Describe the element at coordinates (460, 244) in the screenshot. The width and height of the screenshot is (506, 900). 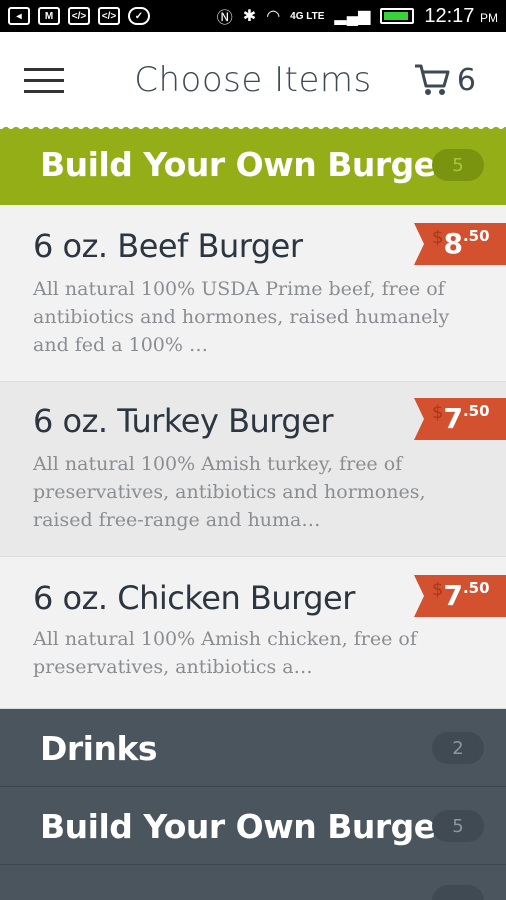
I see `price-tag: $8.50` at that location.